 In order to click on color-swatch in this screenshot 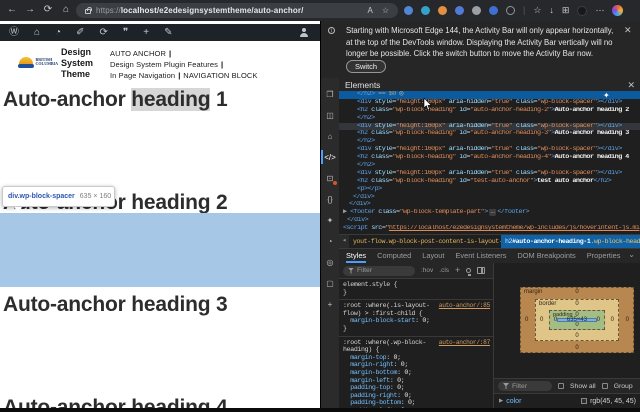, I will do `click(584, 401)`.